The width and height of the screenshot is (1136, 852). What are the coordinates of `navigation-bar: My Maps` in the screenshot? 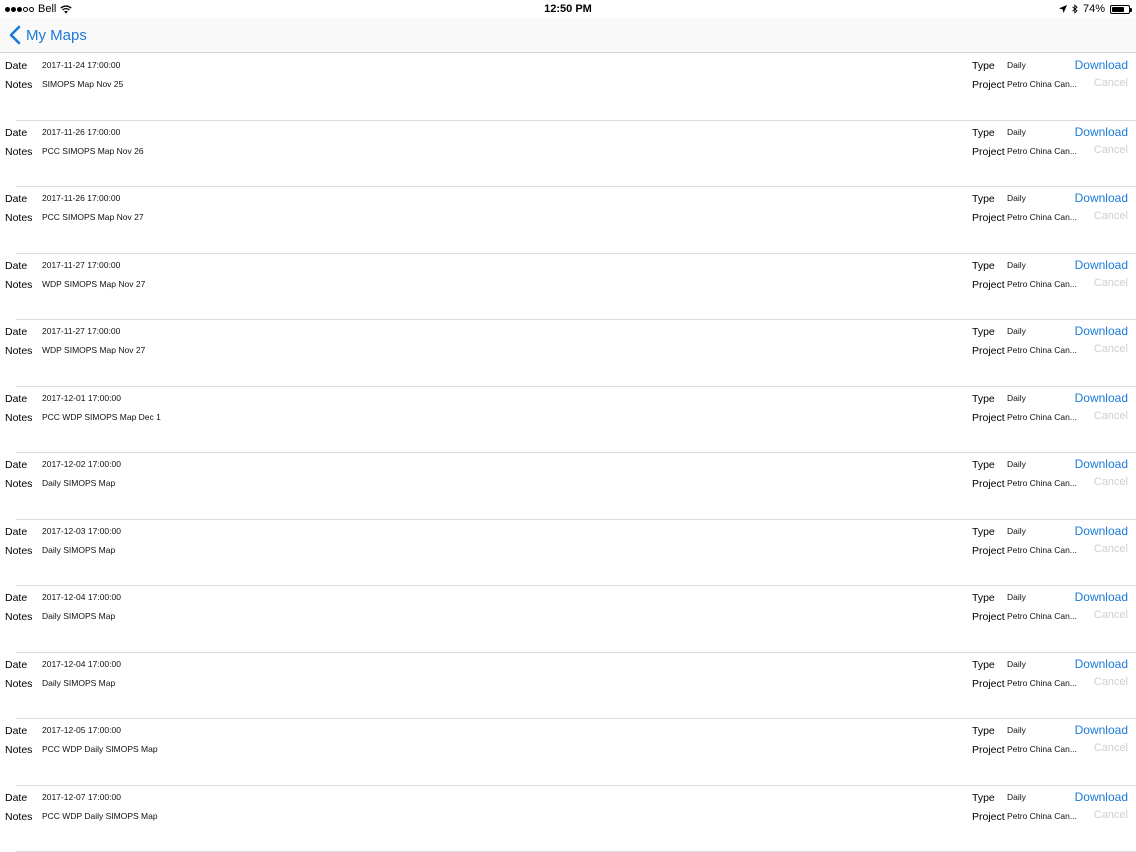 It's located at (568, 35).